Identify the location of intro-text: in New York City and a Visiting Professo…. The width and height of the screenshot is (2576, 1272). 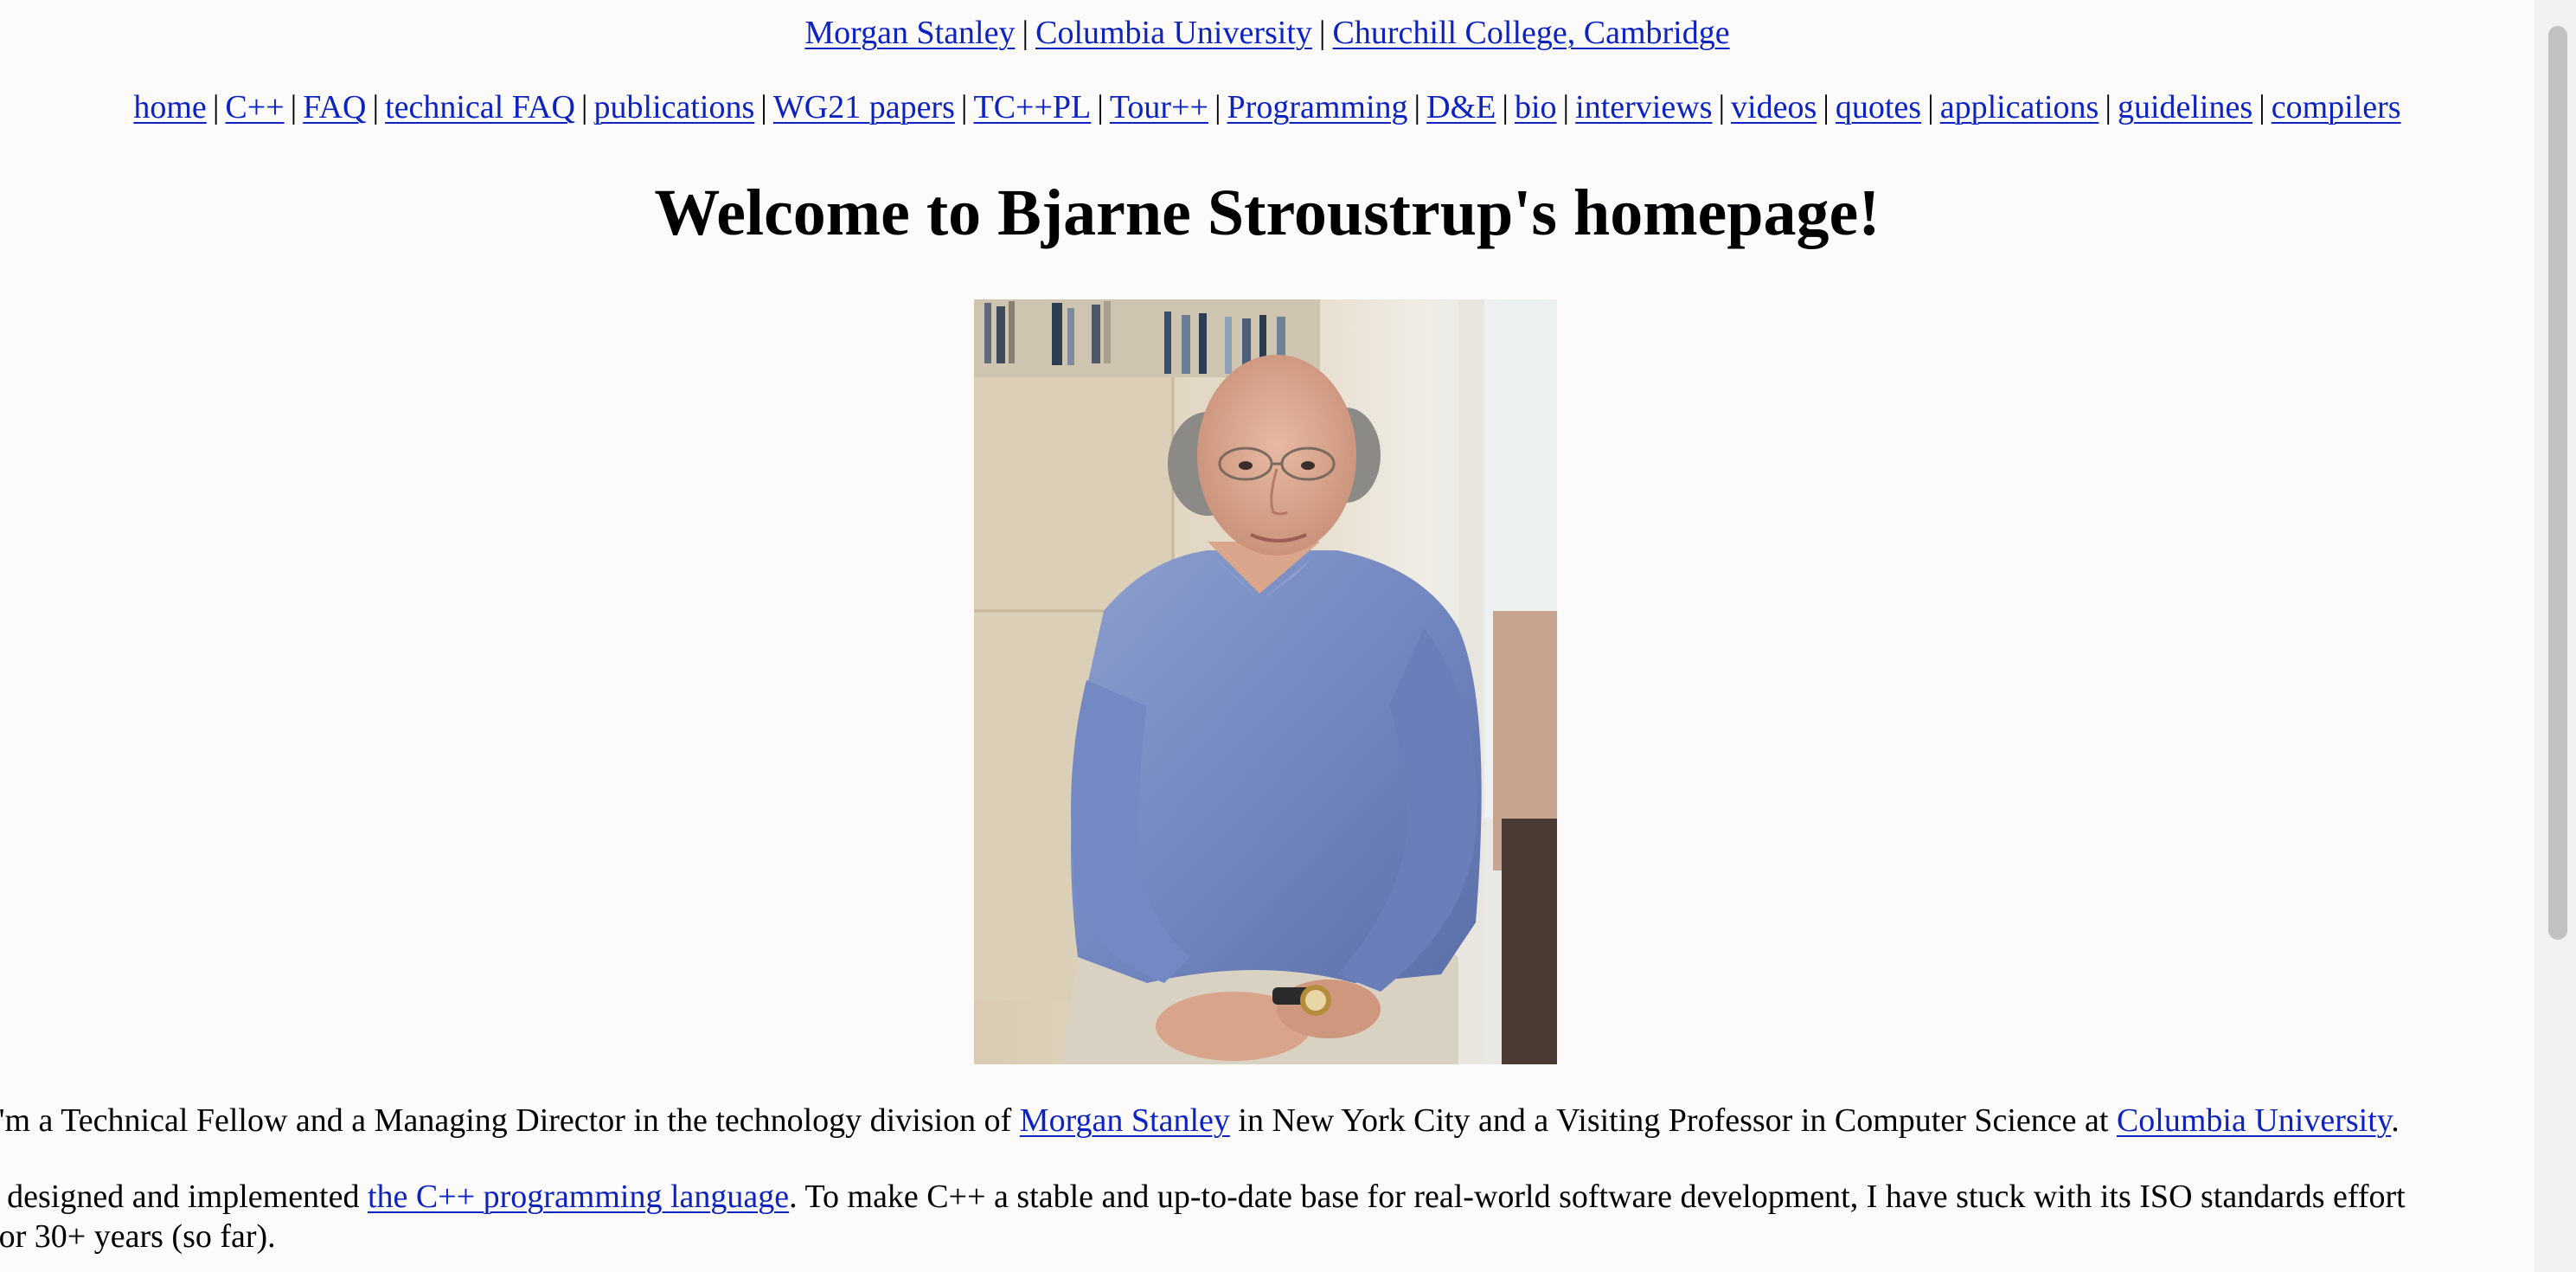
(1673, 1120).